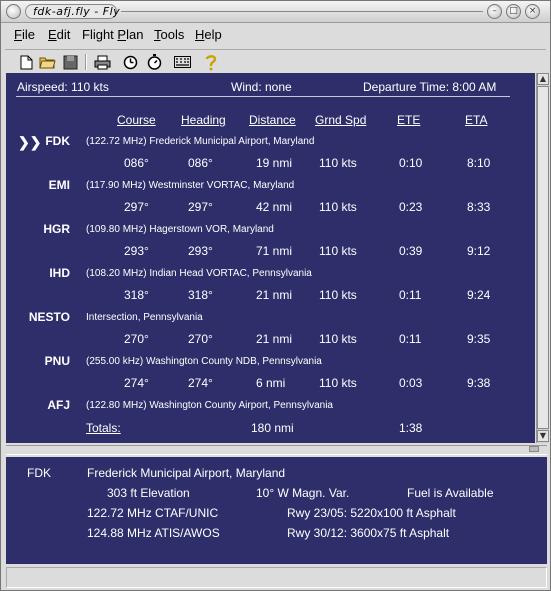 The width and height of the screenshot is (551, 591). I want to click on info-elevation: 303 ft Elevation, so click(148, 493).